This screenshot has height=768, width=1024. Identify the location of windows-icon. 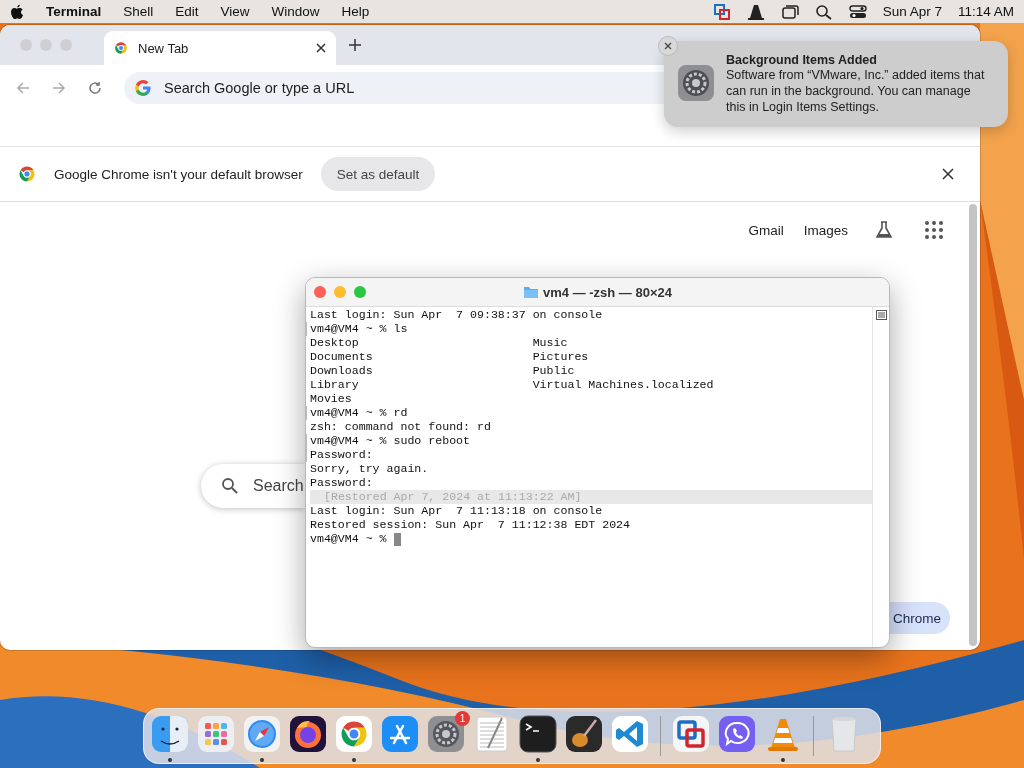
(789, 11).